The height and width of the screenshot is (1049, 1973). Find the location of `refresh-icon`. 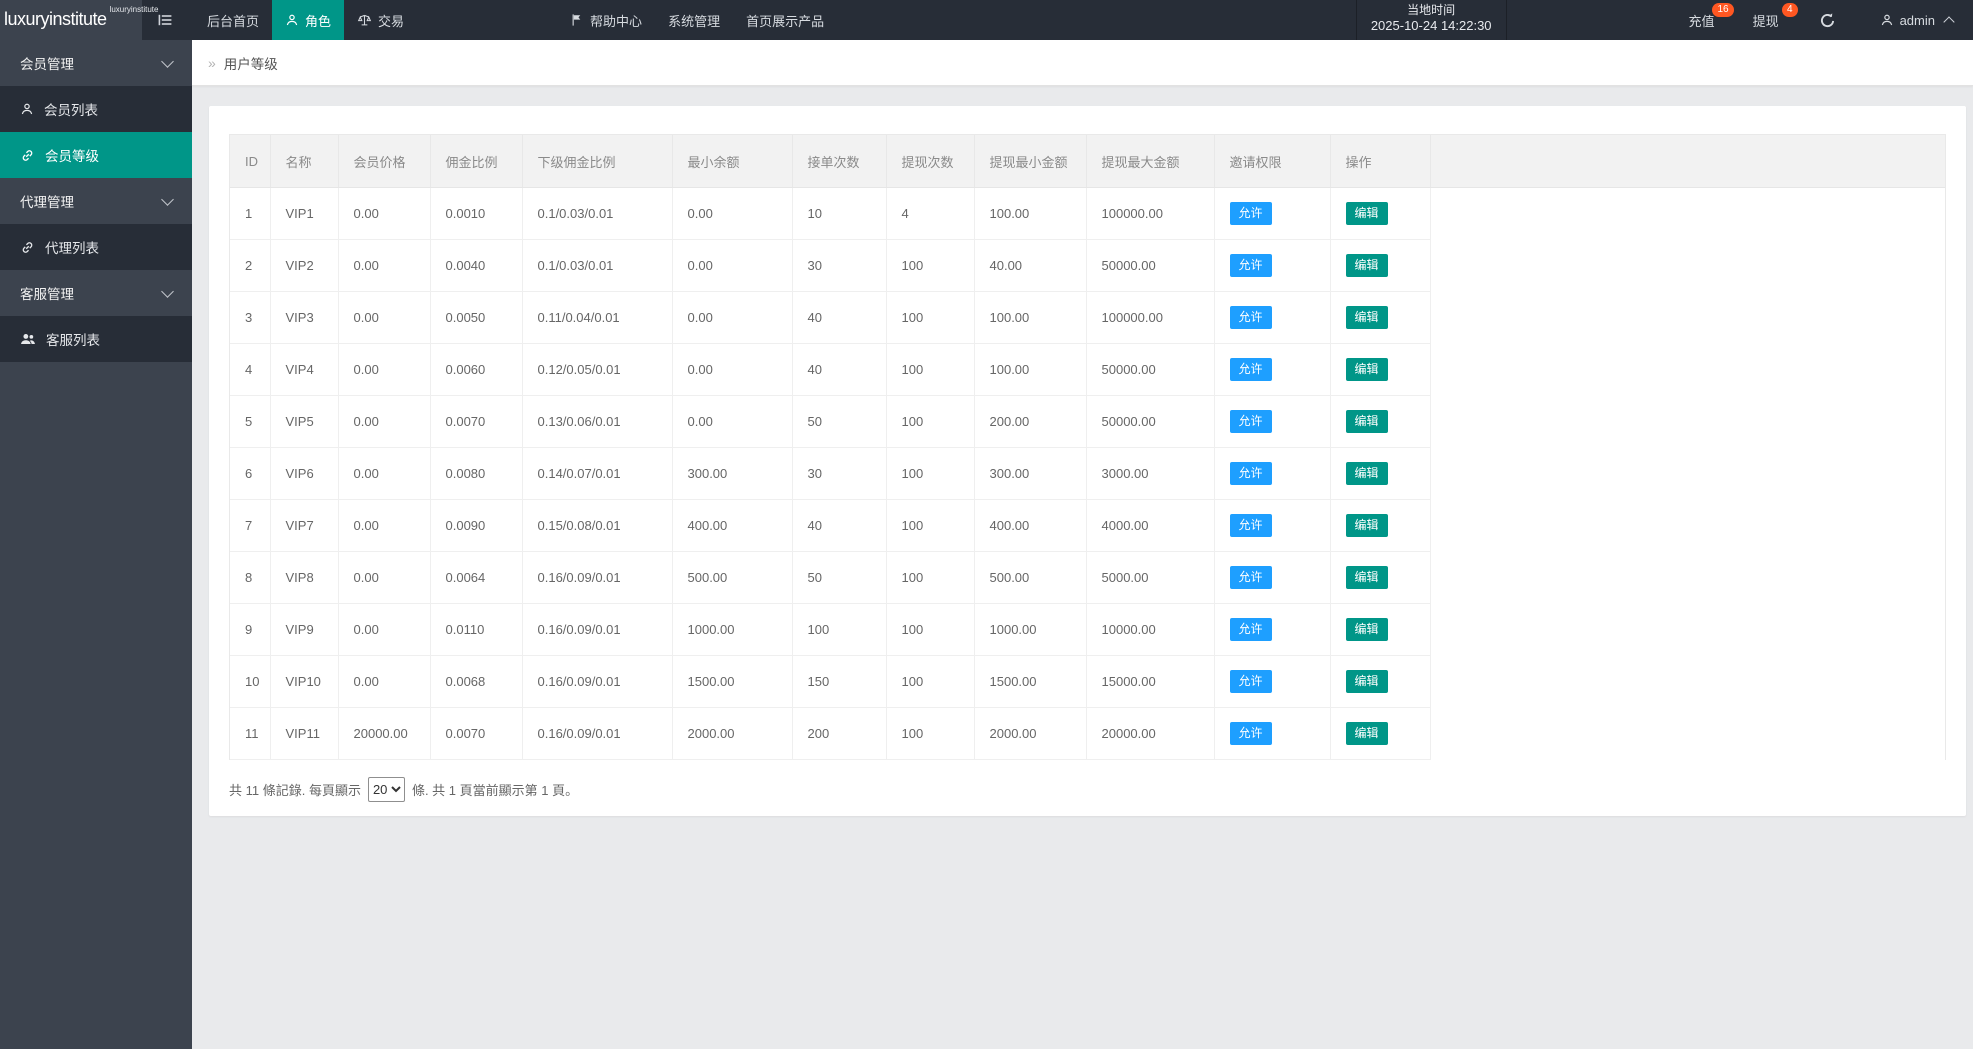

refresh-icon is located at coordinates (1827, 20).